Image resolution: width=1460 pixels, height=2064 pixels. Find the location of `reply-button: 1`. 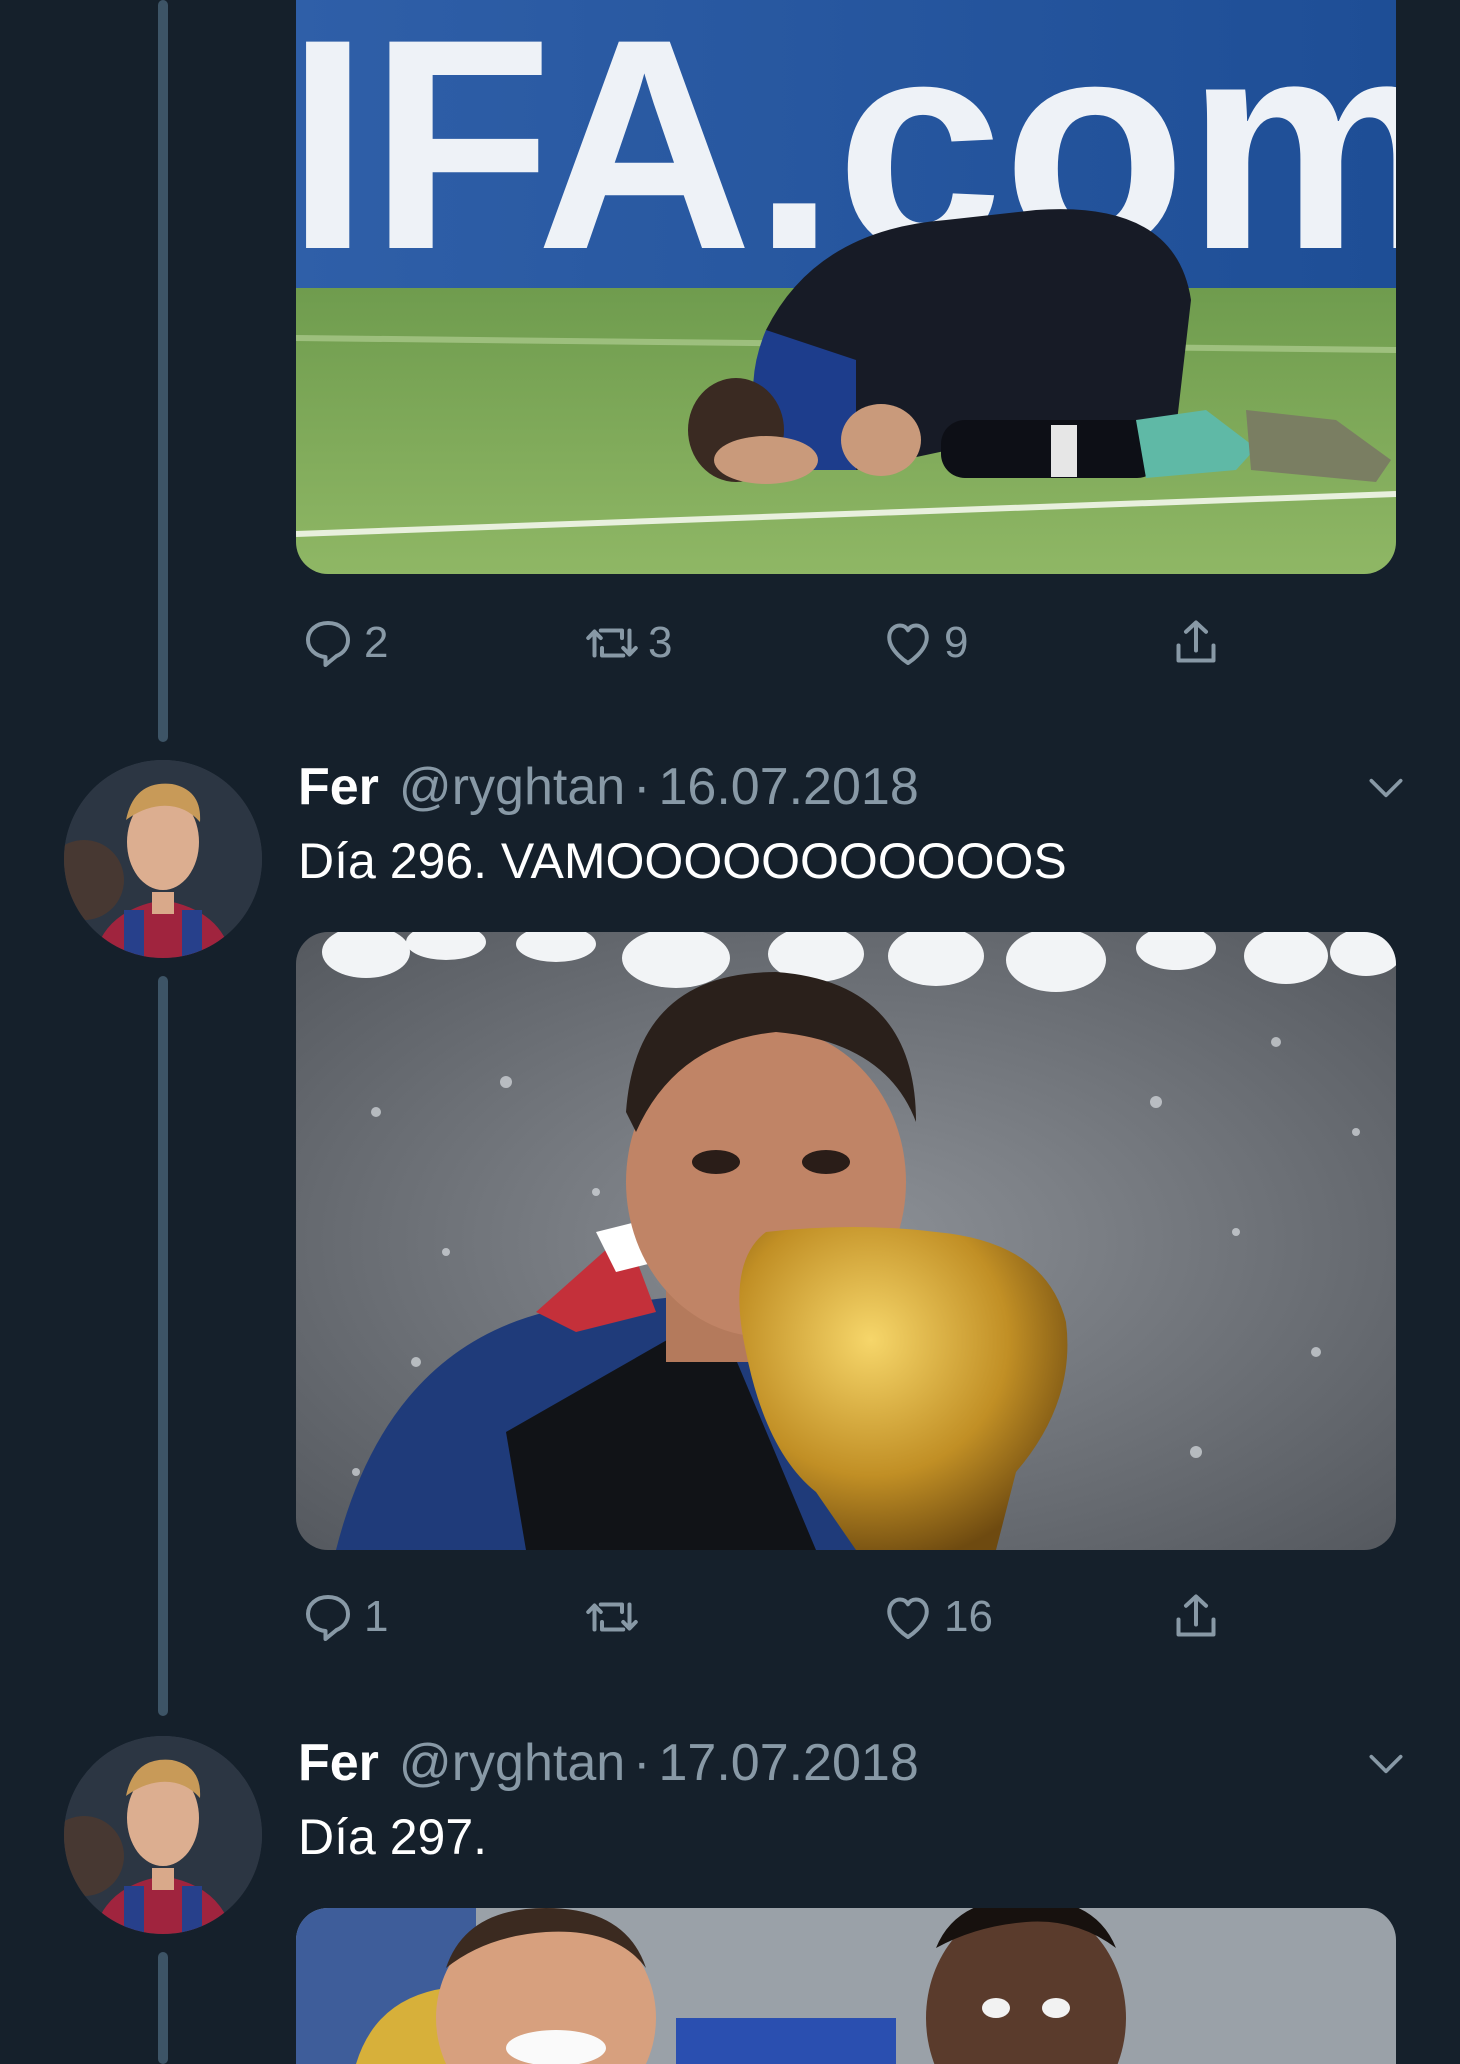

reply-button: 1 is located at coordinates (343, 1617).